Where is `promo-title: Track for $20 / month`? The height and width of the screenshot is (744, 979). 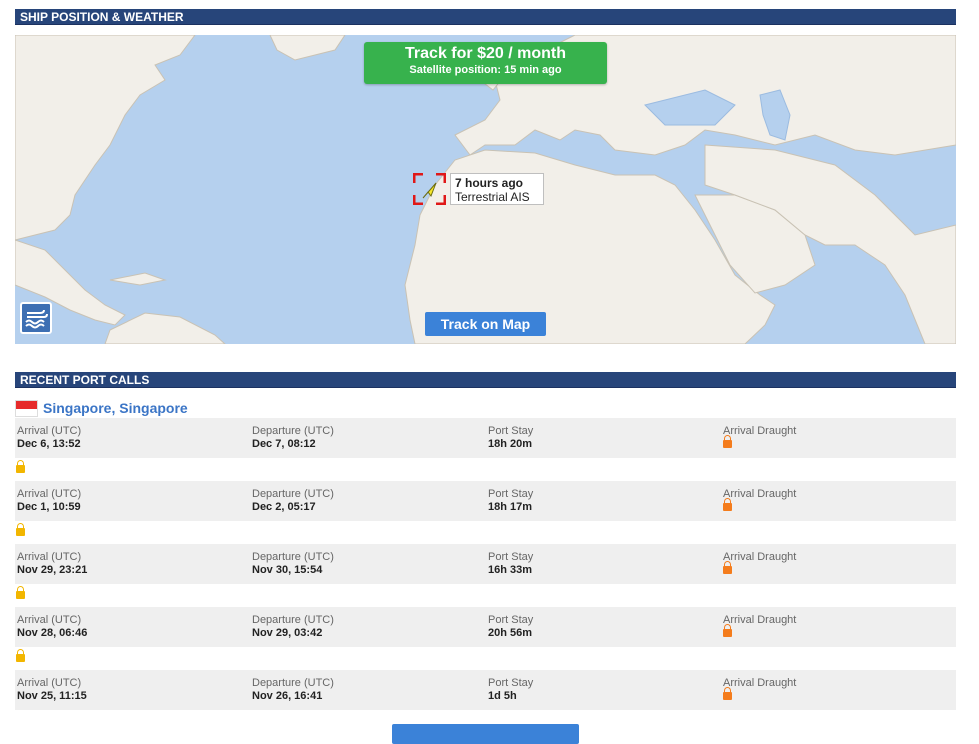 promo-title: Track for $20 / month is located at coordinates (485, 53).